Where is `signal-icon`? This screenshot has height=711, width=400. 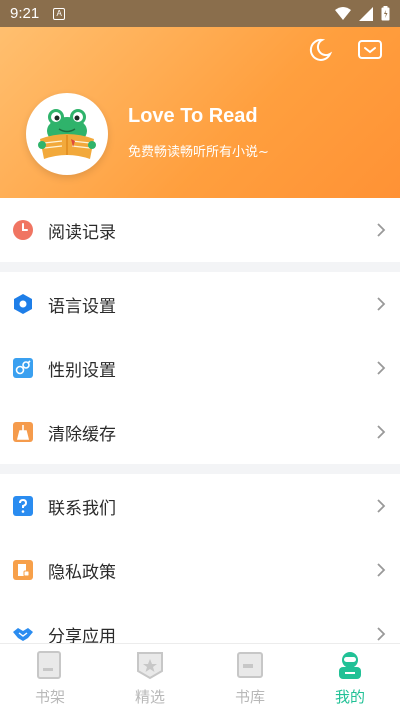 signal-icon is located at coordinates (366, 13).